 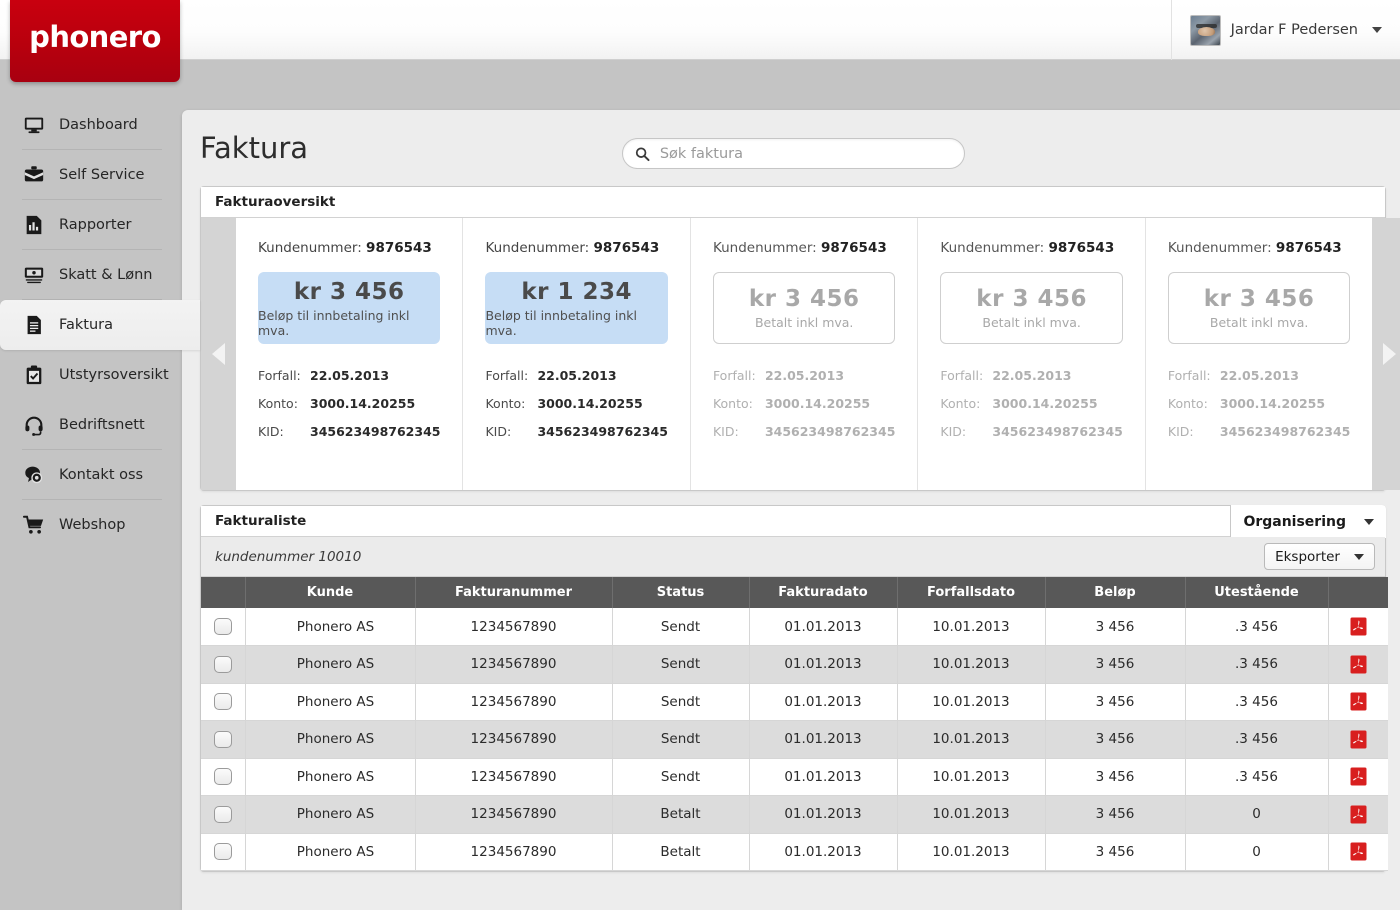 What do you see at coordinates (804, 375) in the screenshot?
I see `forfall-row: Forfall: 22.05.2013` at bounding box center [804, 375].